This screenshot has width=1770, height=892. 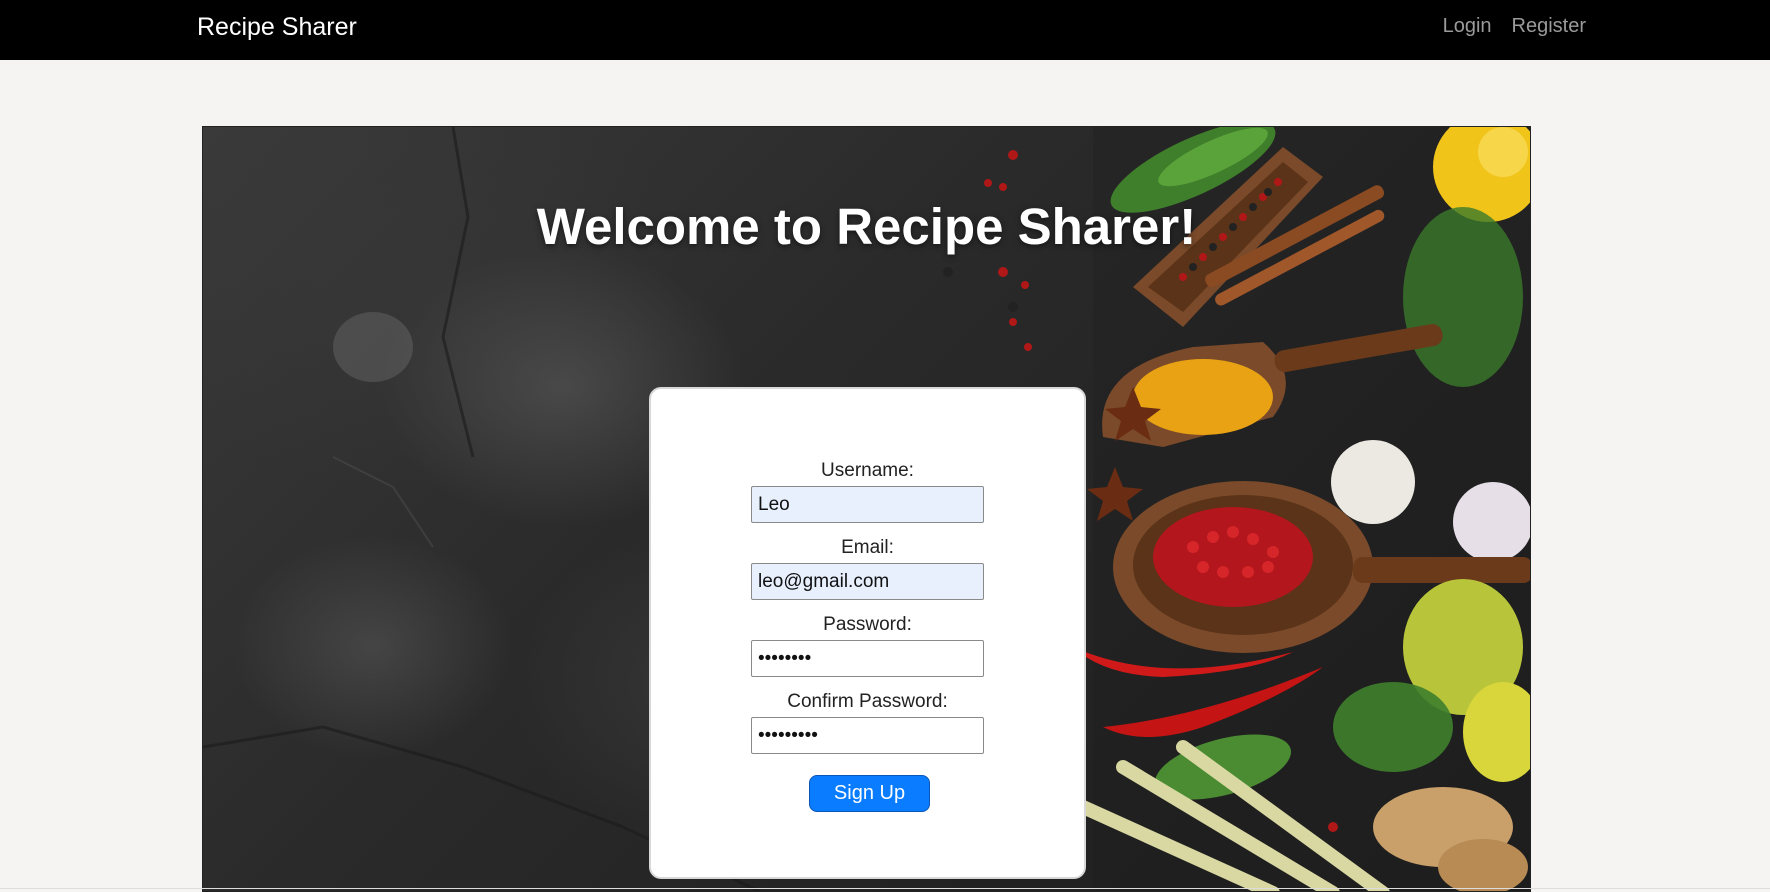 I want to click on nav-links: Login Register, so click(x=1514, y=26).